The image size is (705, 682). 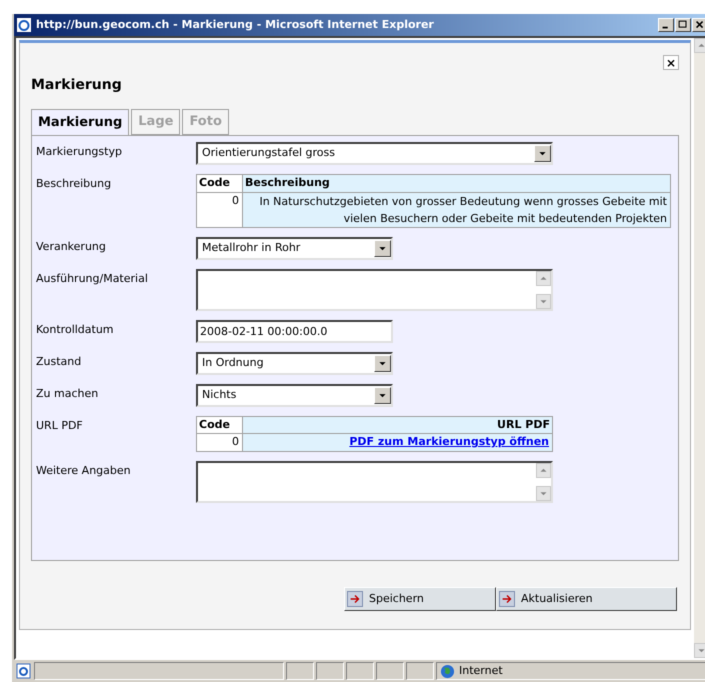 What do you see at coordinates (59, 362) in the screenshot?
I see `field-label: Zustand` at bounding box center [59, 362].